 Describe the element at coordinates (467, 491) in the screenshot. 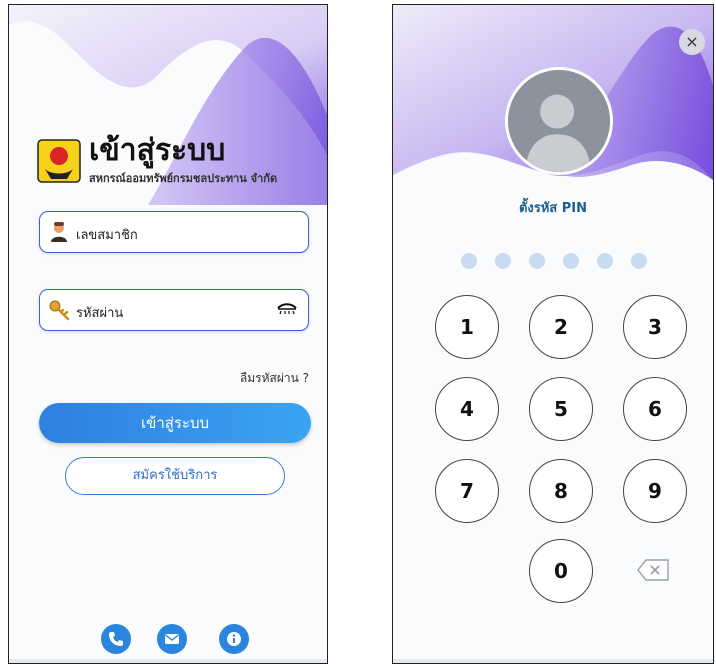

I see `key-7: 7` at that location.